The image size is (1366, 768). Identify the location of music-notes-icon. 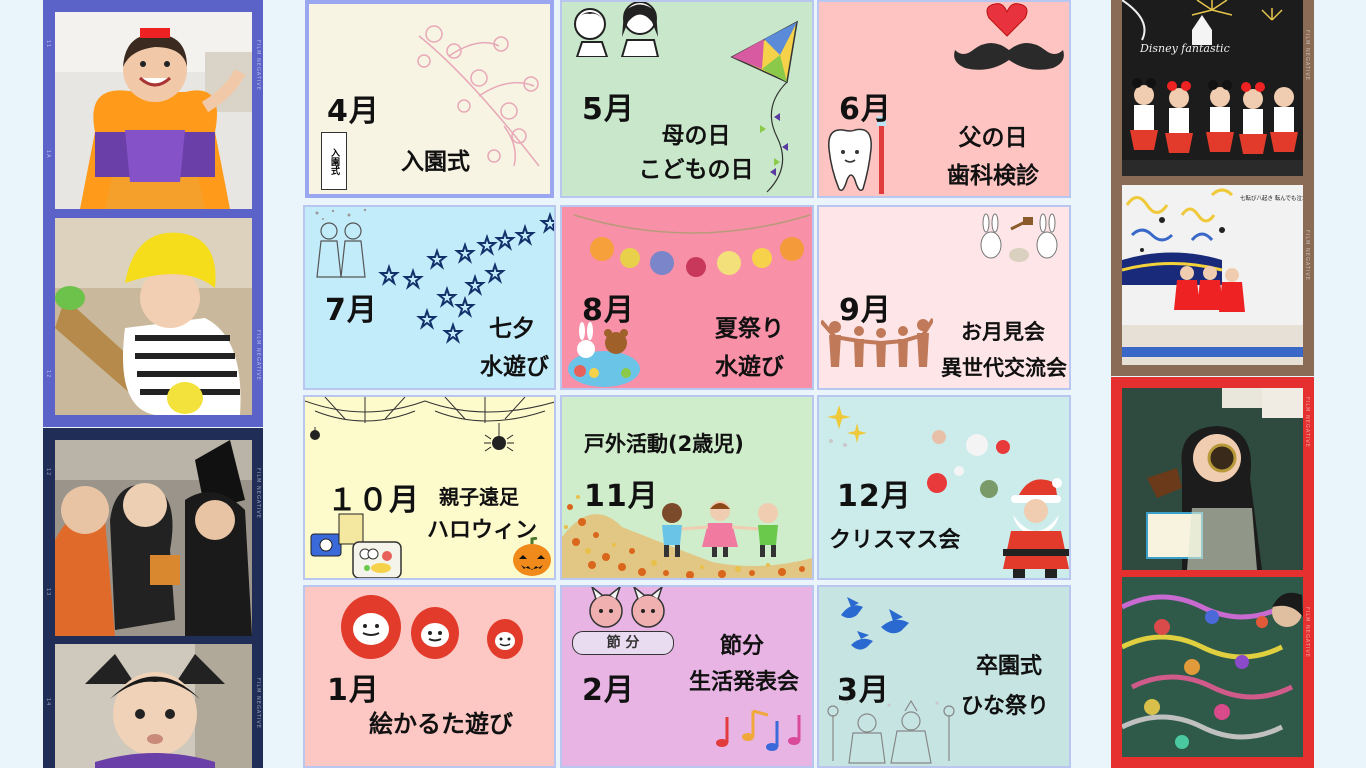
(758, 730).